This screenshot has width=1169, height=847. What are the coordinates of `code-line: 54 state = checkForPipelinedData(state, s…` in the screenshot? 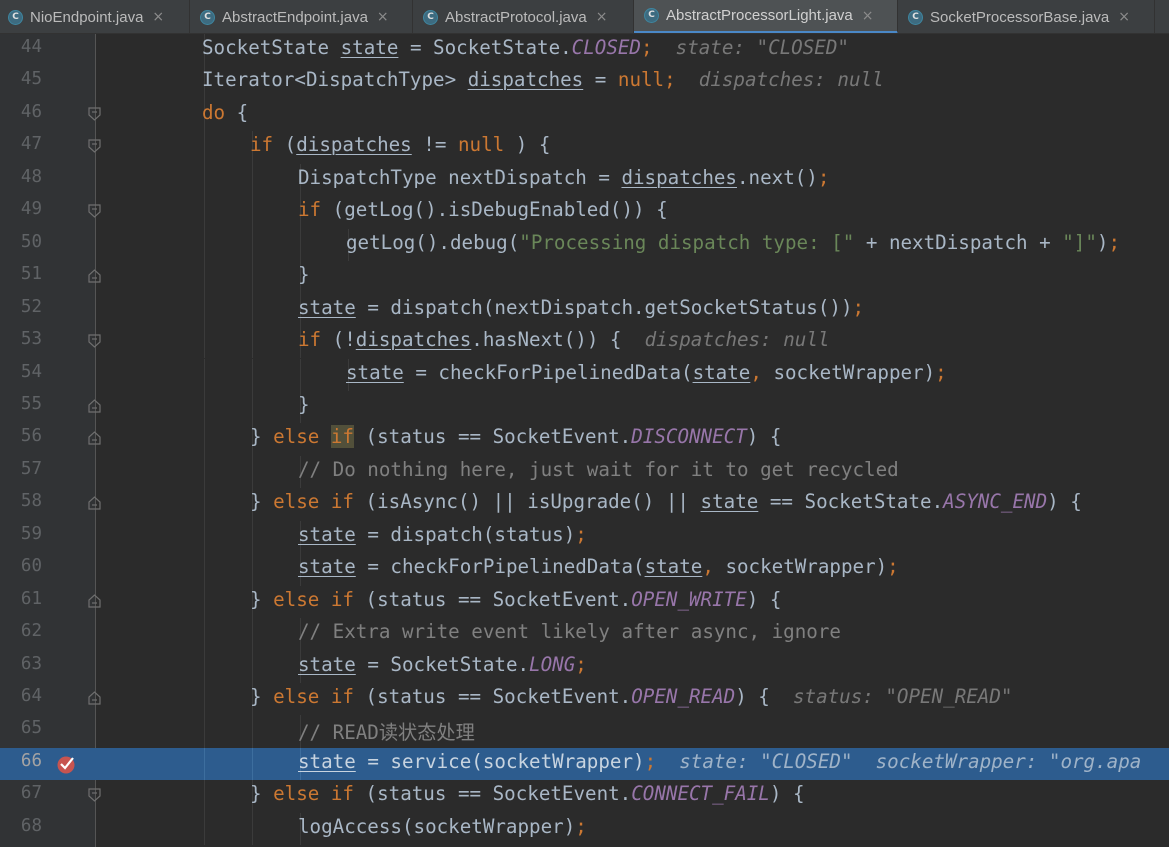 It's located at (584, 374).